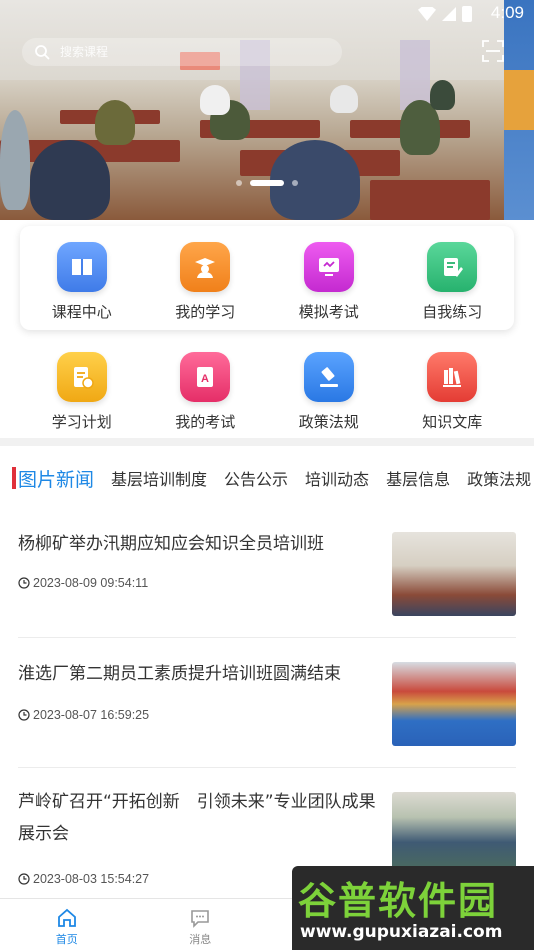 This screenshot has width=534, height=950. Describe the element at coordinates (267, 713) in the screenshot. I see `news-list-item: 淮选厂第二期员工素质提升培训班圆满结束 2023-08-07 16:59:25` at that location.